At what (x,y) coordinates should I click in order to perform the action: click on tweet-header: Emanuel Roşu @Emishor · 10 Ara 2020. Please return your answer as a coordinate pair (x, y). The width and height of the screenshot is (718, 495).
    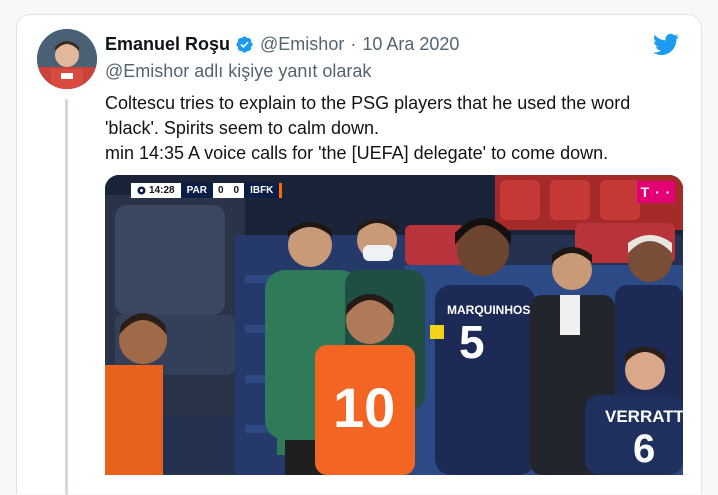
    Looking at the image, I should click on (282, 44).